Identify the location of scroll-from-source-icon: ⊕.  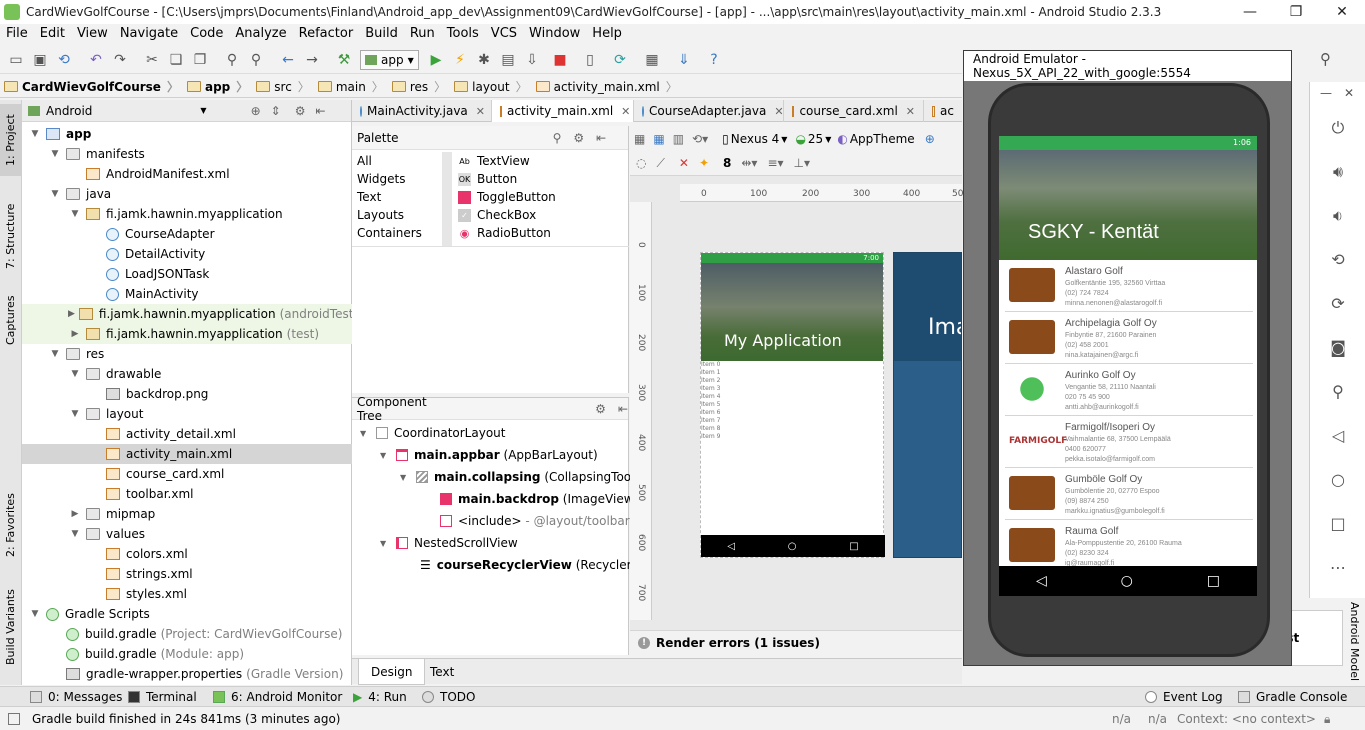
(256, 111).